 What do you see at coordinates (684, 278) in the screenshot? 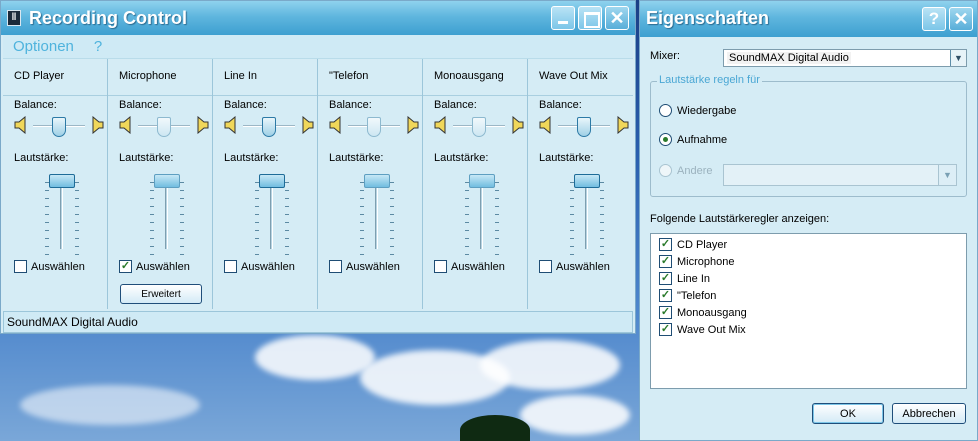
I see `list-item: ✓ Line In` at bounding box center [684, 278].